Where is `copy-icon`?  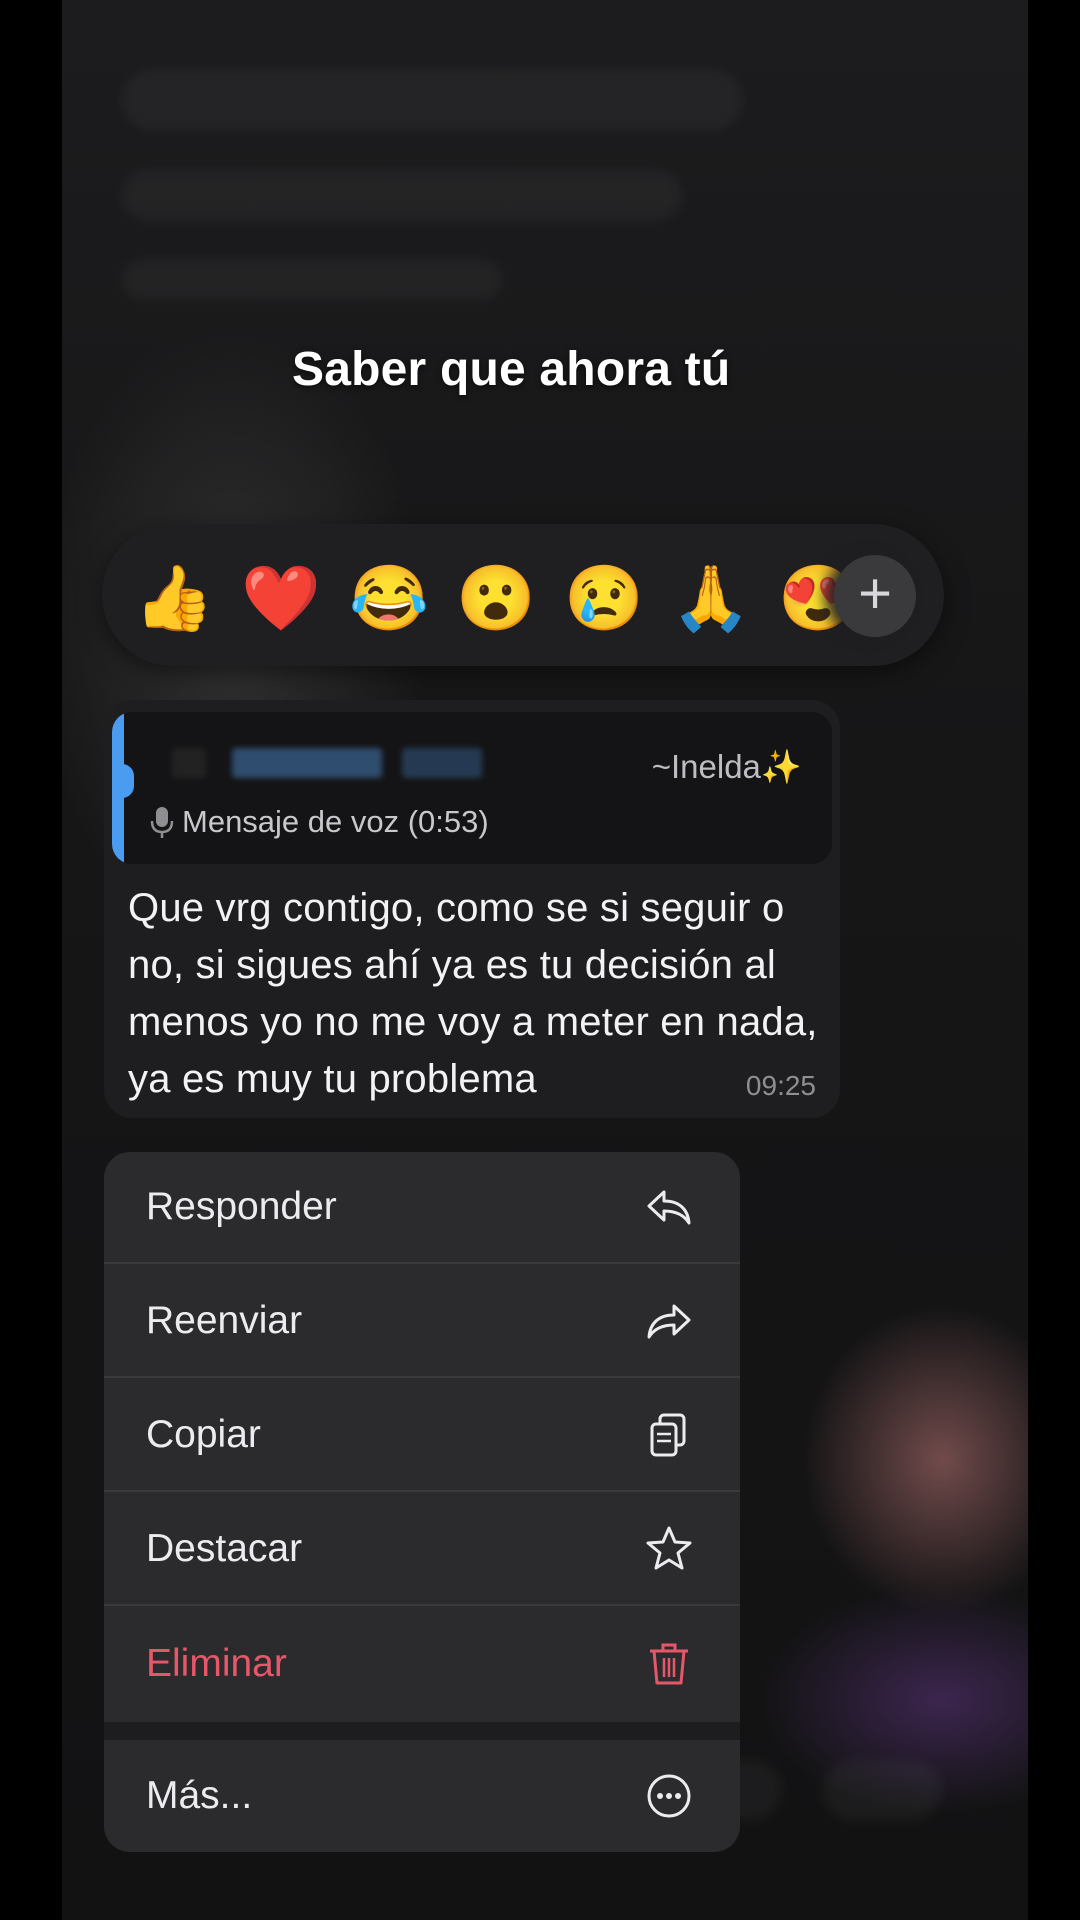 copy-icon is located at coordinates (668, 1435).